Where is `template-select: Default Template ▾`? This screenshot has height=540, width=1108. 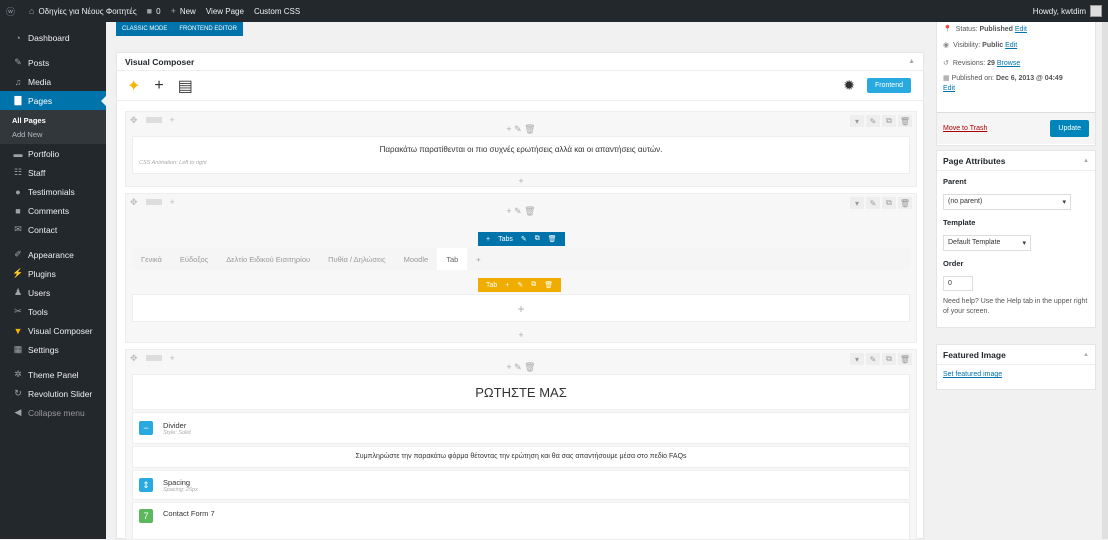 template-select: Default Template ▾ is located at coordinates (987, 243).